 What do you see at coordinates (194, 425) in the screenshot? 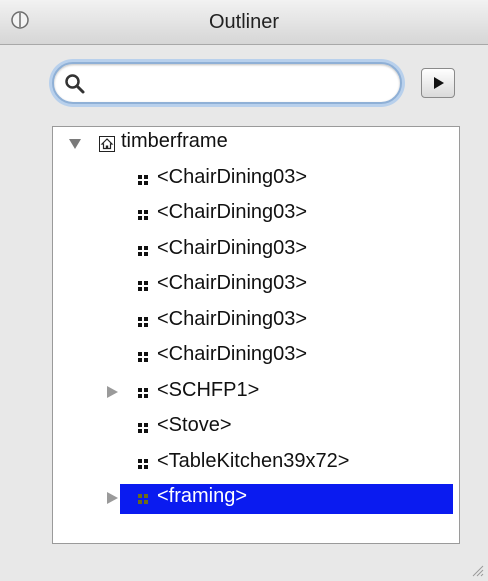
I see `tree-item-label: <Stove>` at bounding box center [194, 425].